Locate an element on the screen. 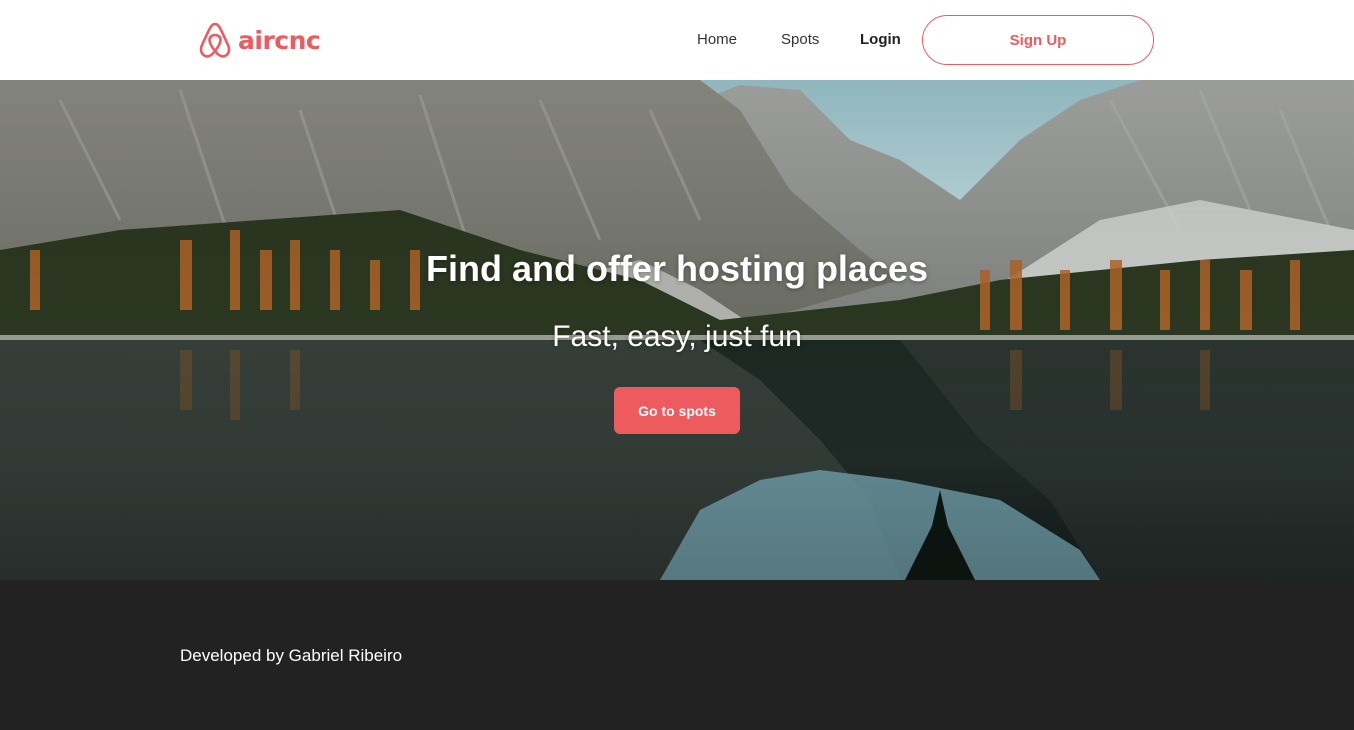 This screenshot has width=1354, height=730. nav-spots-link: Spots is located at coordinates (800, 40).